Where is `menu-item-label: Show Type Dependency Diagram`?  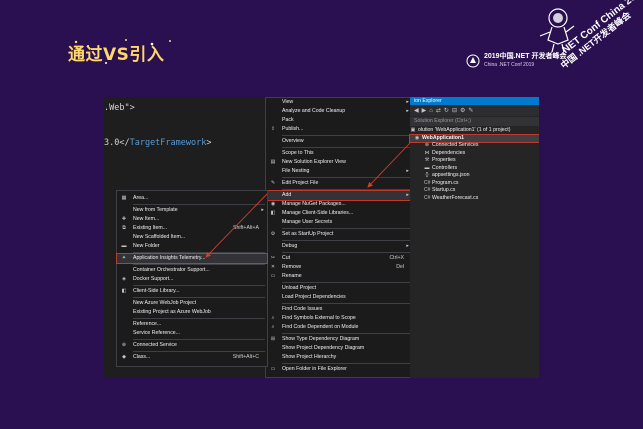
menu-item-label: Show Type Dependency Diagram is located at coordinates (321, 339).